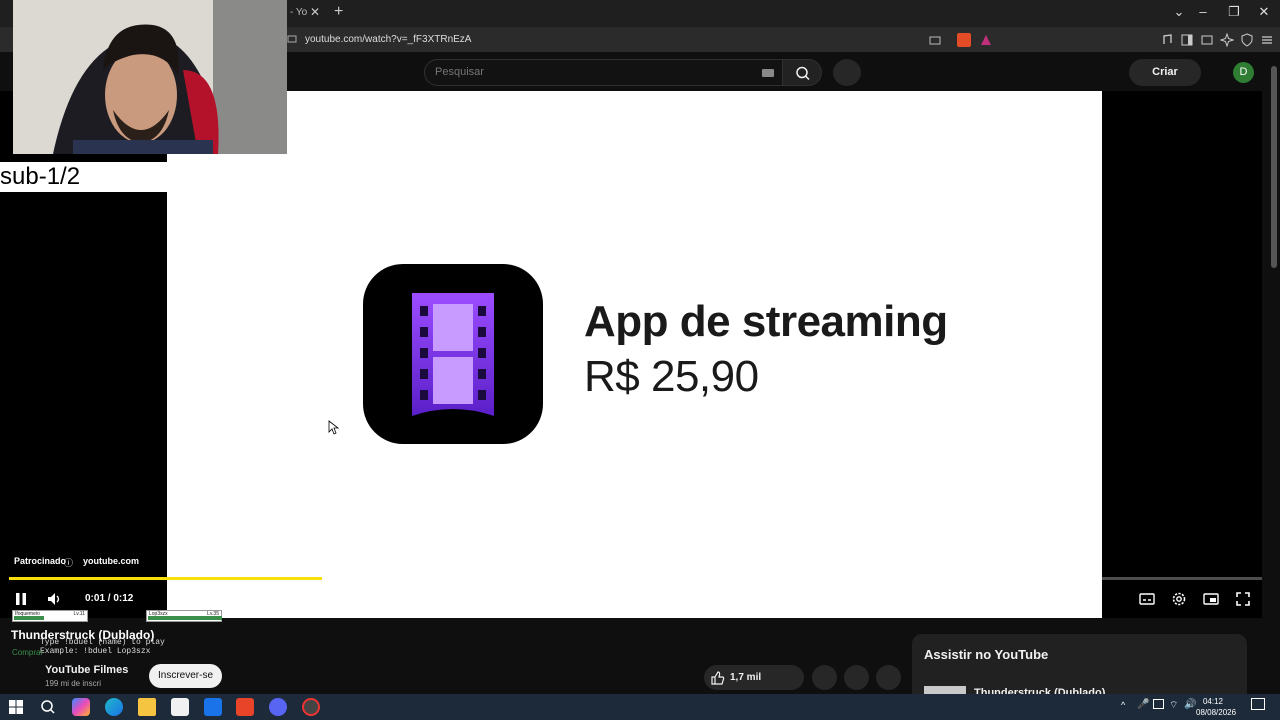 Image resolution: width=1280 pixels, height=720 pixels. I want to click on player-hp-card-1: Ifoquemeio Lv.11, so click(50, 616).